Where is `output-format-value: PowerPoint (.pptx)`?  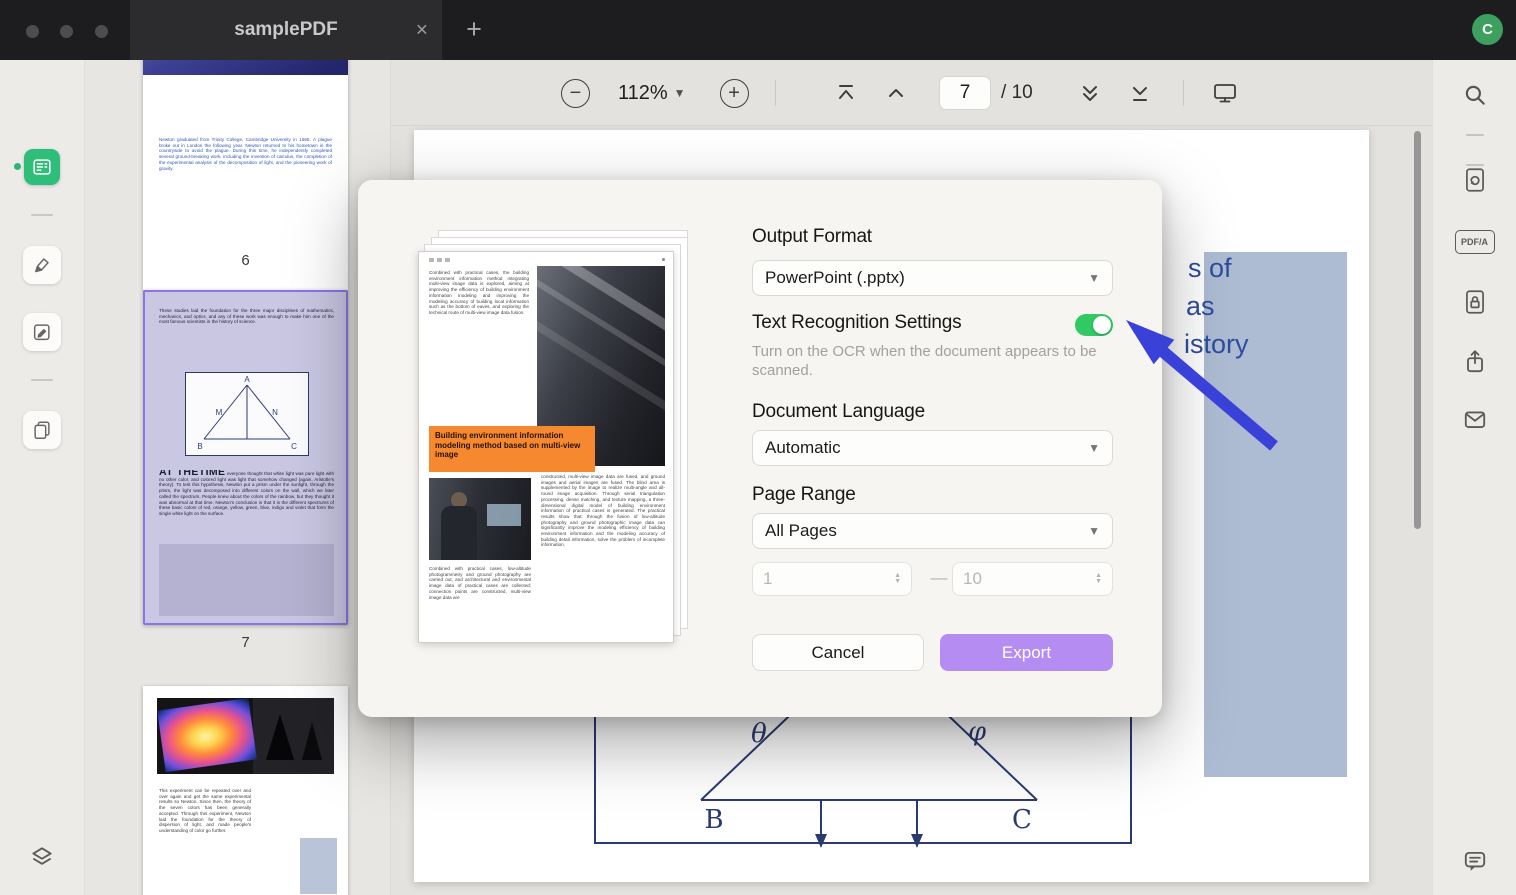 output-format-value: PowerPoint (.pptx) is located at coordinates (835, 277).